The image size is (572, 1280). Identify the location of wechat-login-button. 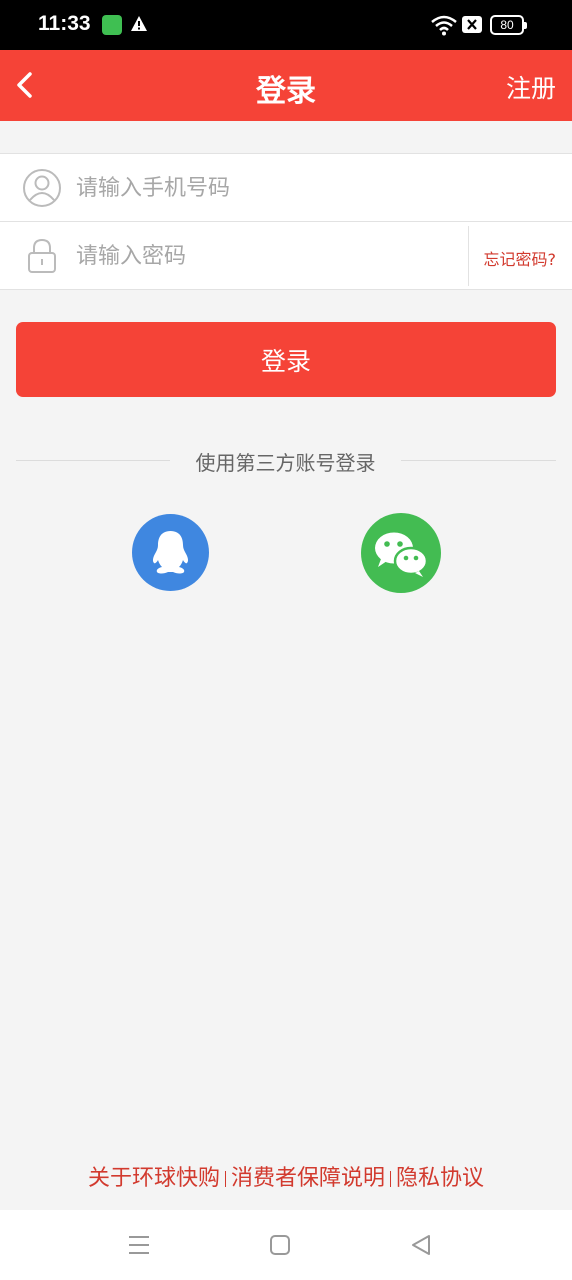
(401, 553).